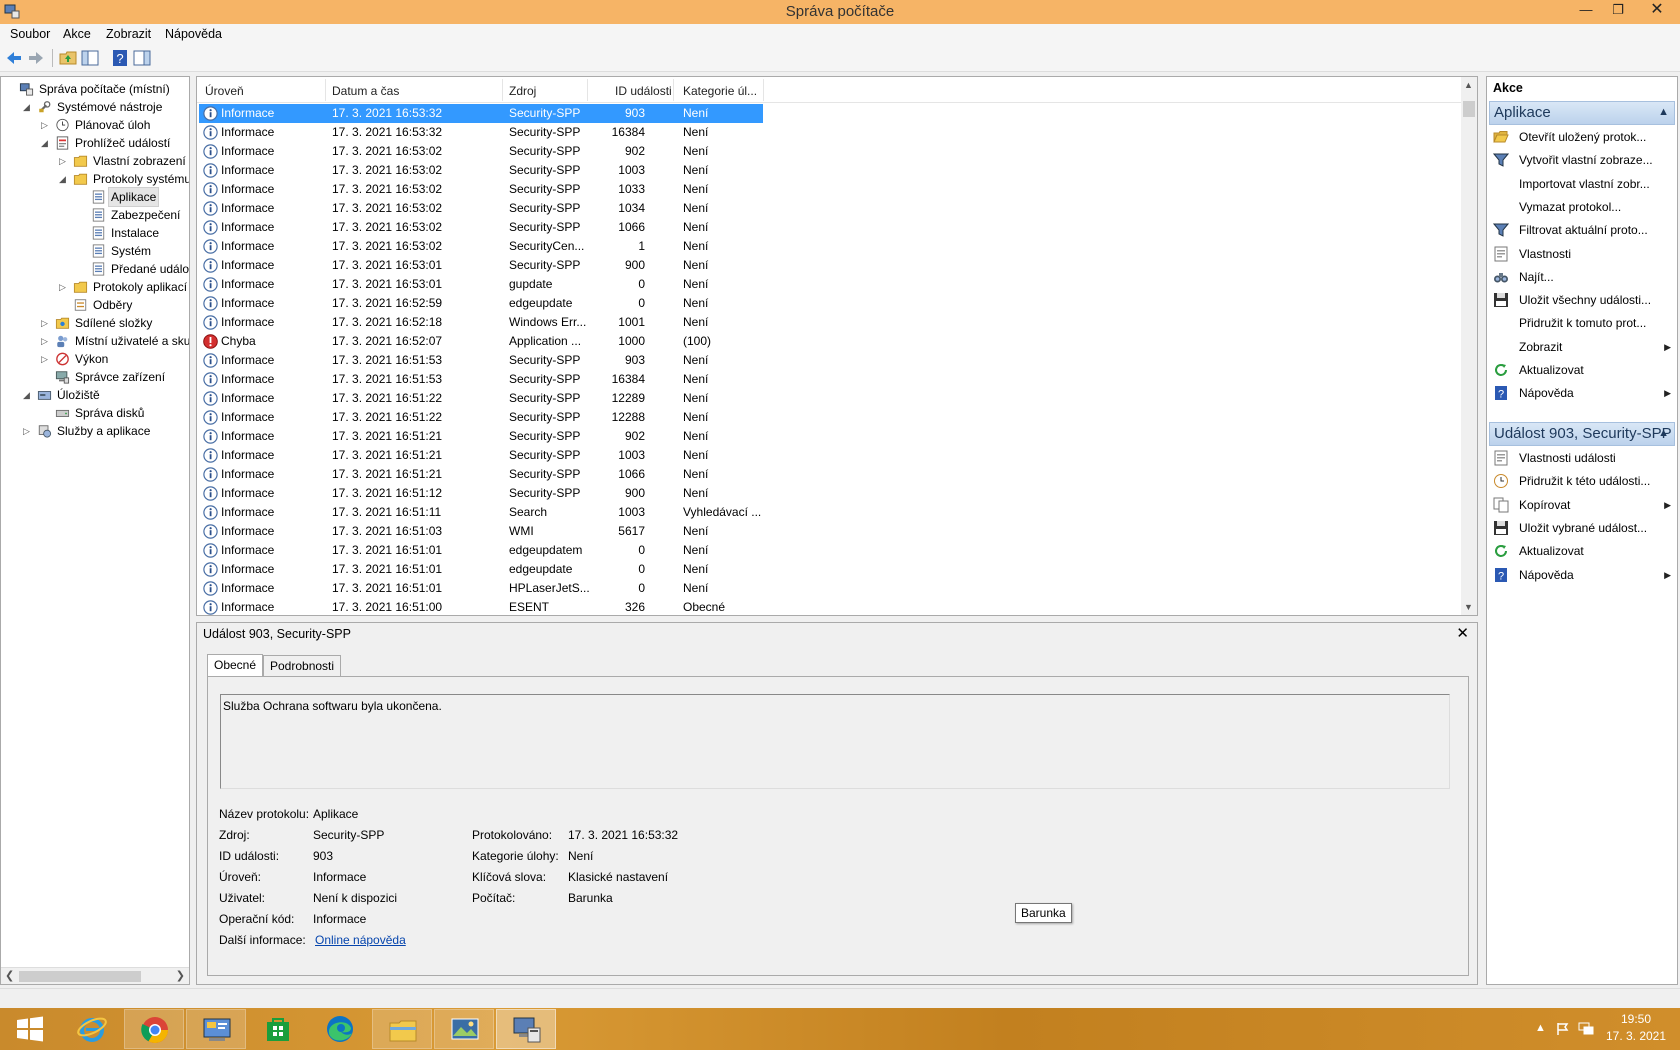 Image resolution: width=1680 pixels, height=1050 pixels. I want to click on taskbar-internet-explorer, so click(92, 1029).